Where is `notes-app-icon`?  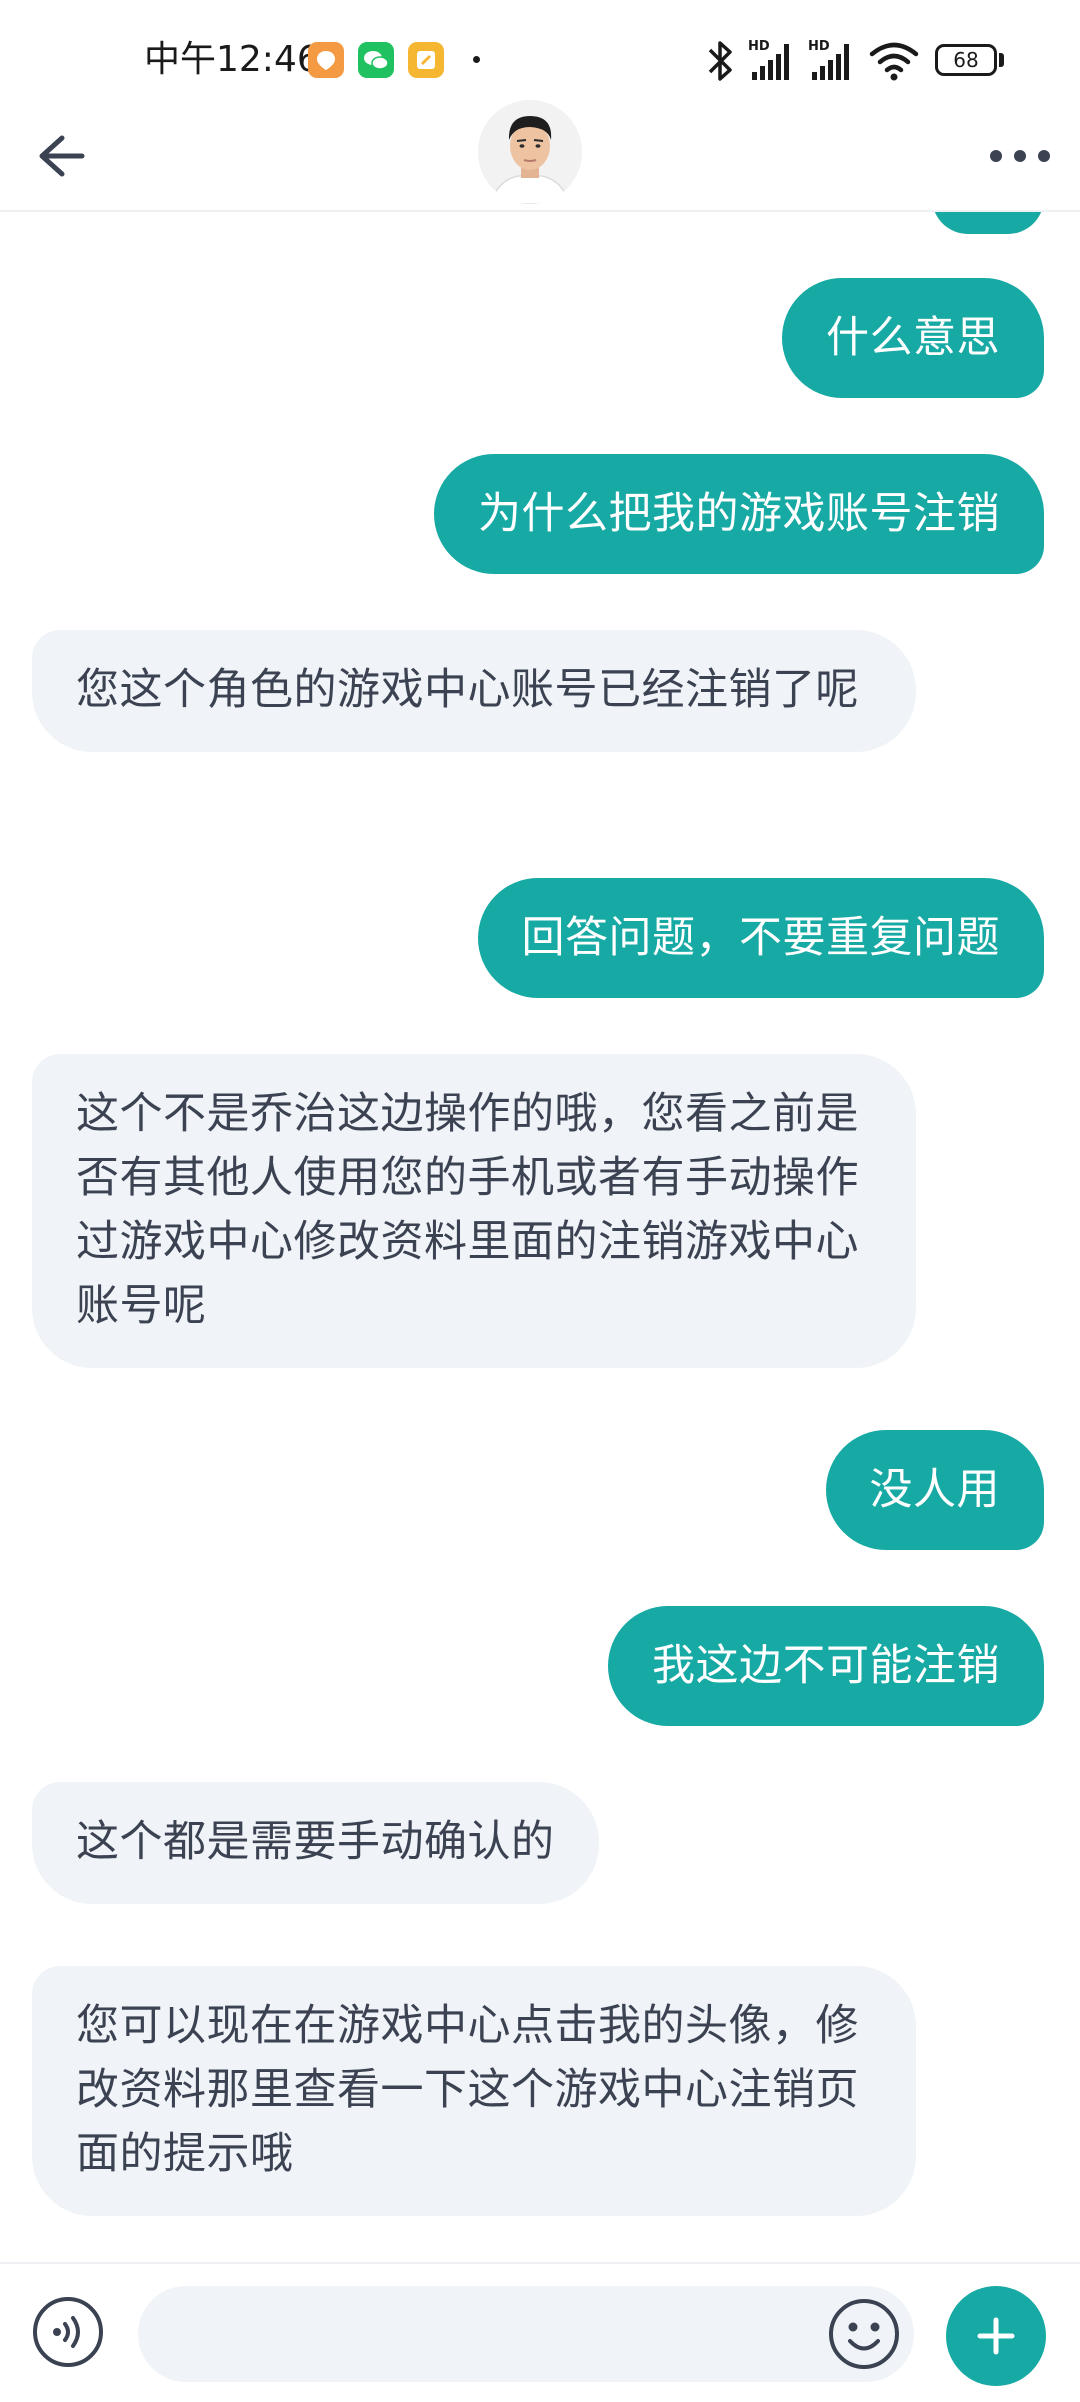
notes-app-icon is located at coordinates (426, 60).